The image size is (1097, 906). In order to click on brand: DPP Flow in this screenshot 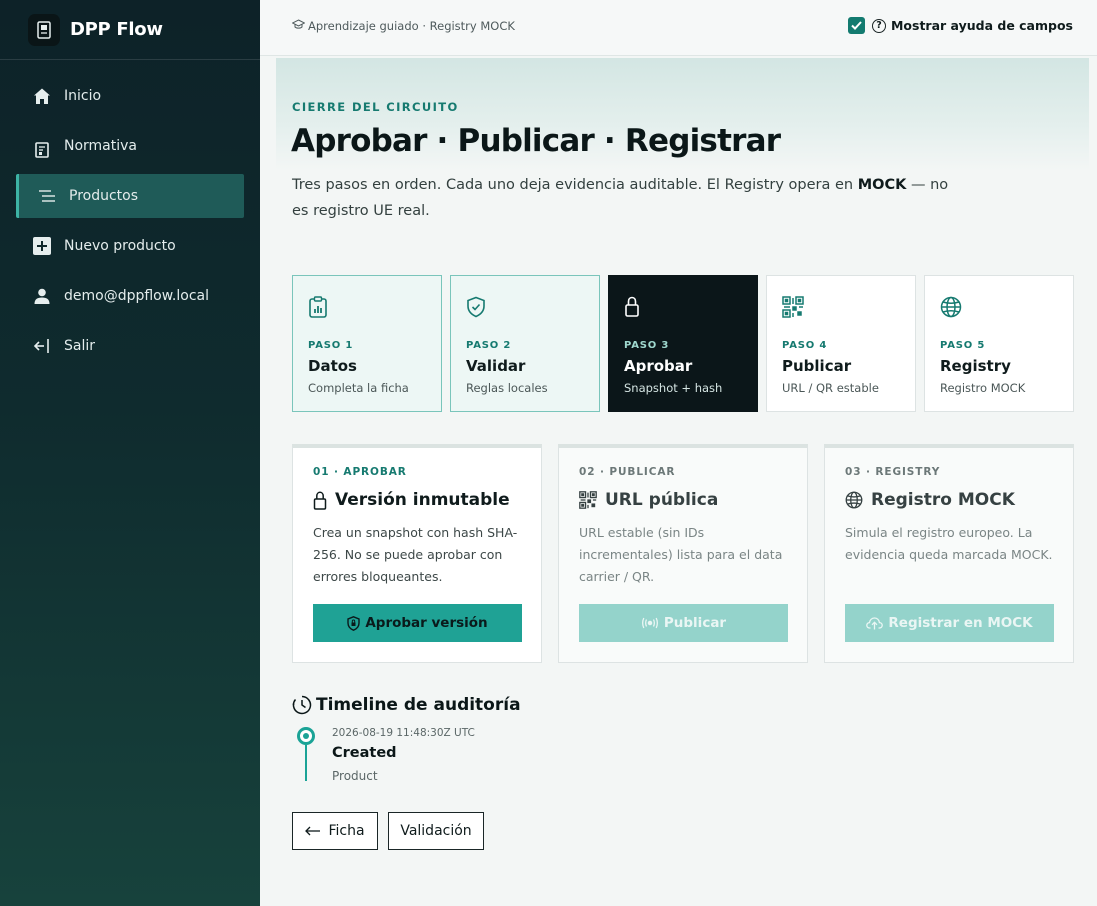, I will do `click(130, 30)`.